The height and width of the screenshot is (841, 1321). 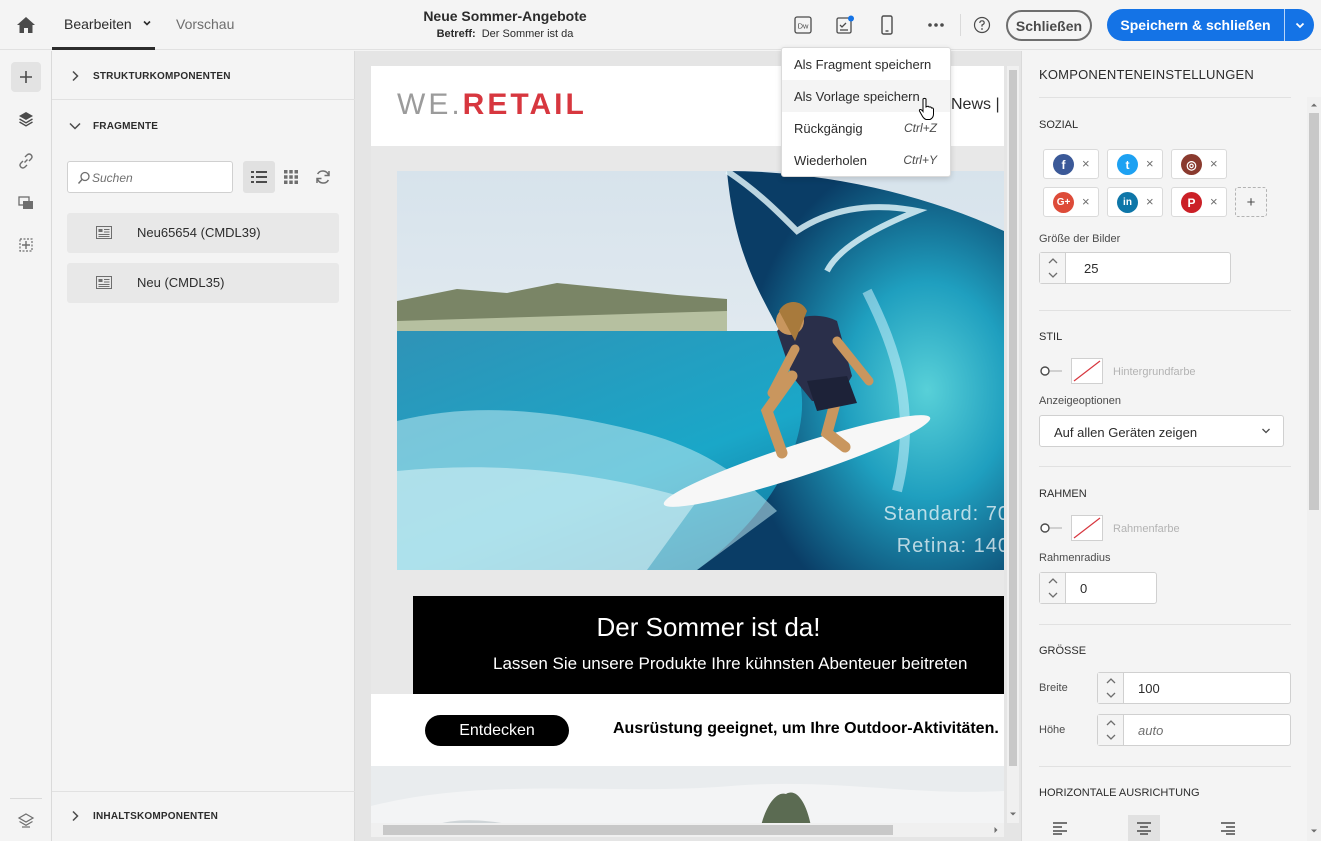 I want to click on fragment-search-input: Suchen, so click(x=150, y=177).